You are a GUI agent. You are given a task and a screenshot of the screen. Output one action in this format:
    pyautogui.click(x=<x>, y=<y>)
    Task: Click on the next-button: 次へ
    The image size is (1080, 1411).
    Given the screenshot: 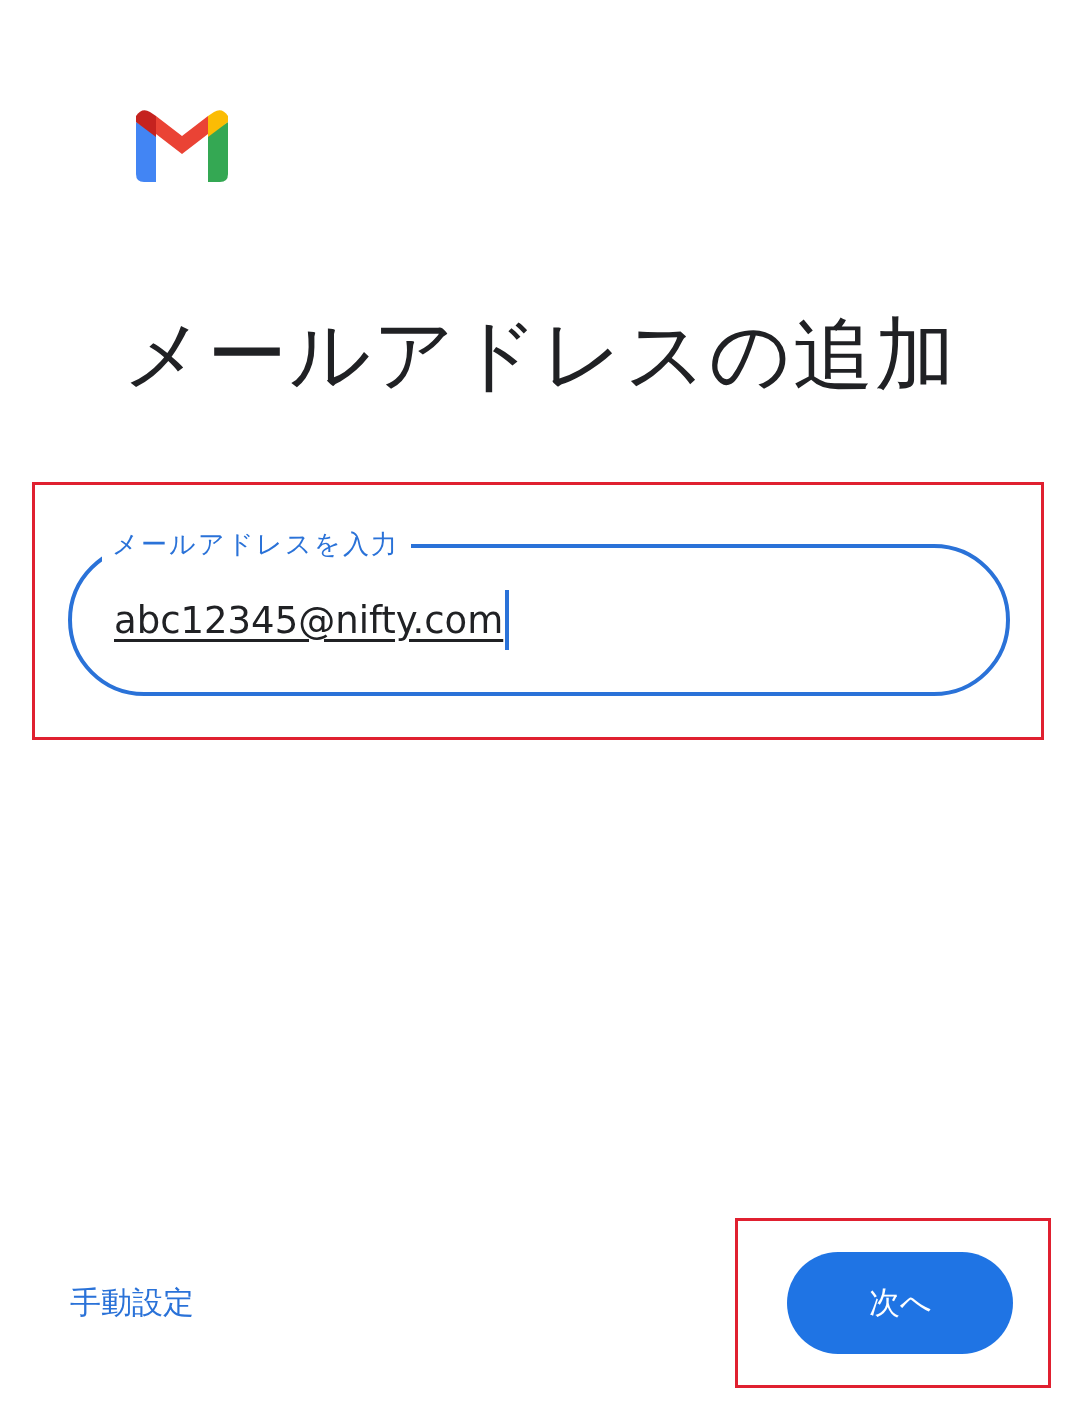 What is the action you would take?
    pyautogui.click(x=900, y=1303)
    